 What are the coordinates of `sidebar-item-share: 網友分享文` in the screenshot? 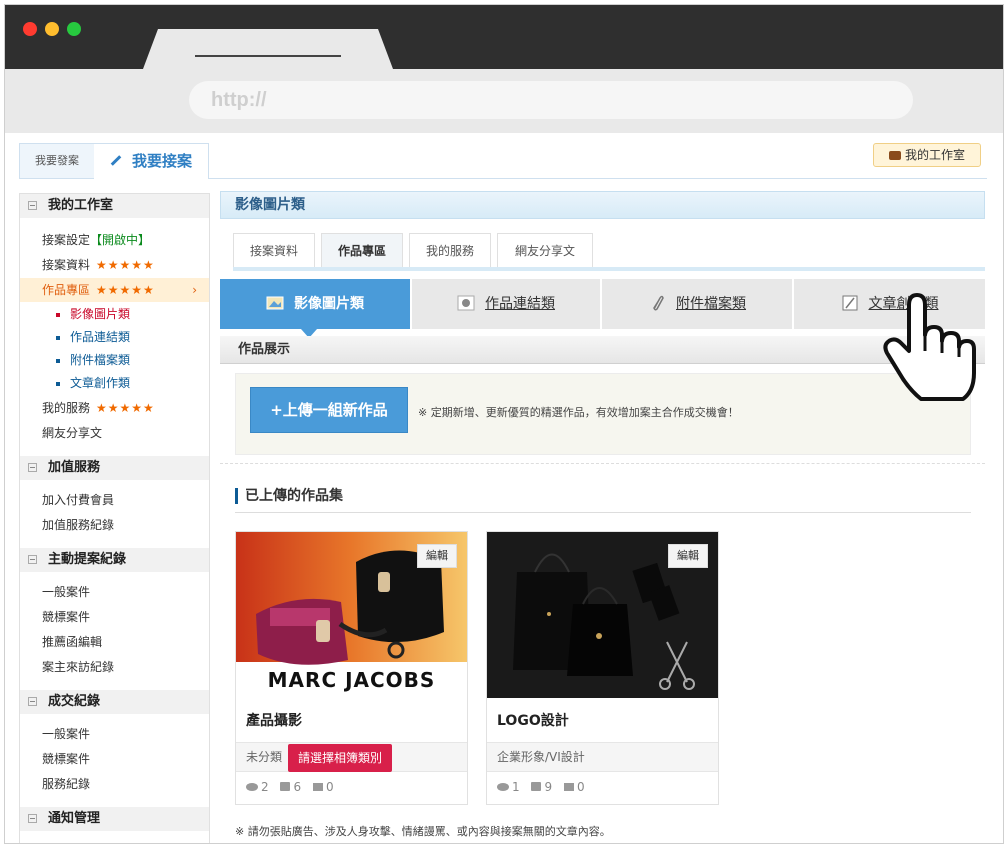 It's located at (114, 433).